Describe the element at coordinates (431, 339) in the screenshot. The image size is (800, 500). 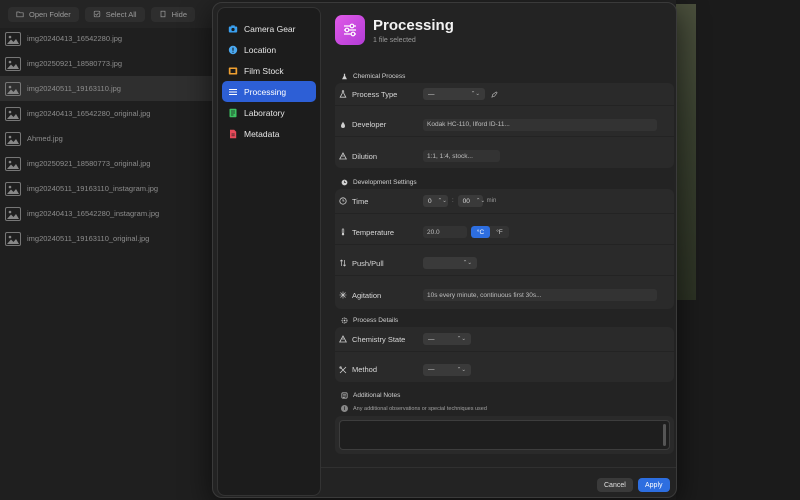
I see `select-value: —` at that location.